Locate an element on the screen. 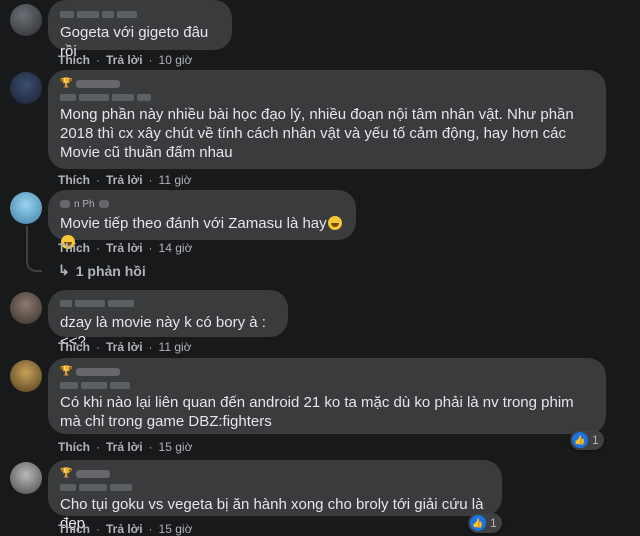  thread-curve is located at coordinates (34, 266).